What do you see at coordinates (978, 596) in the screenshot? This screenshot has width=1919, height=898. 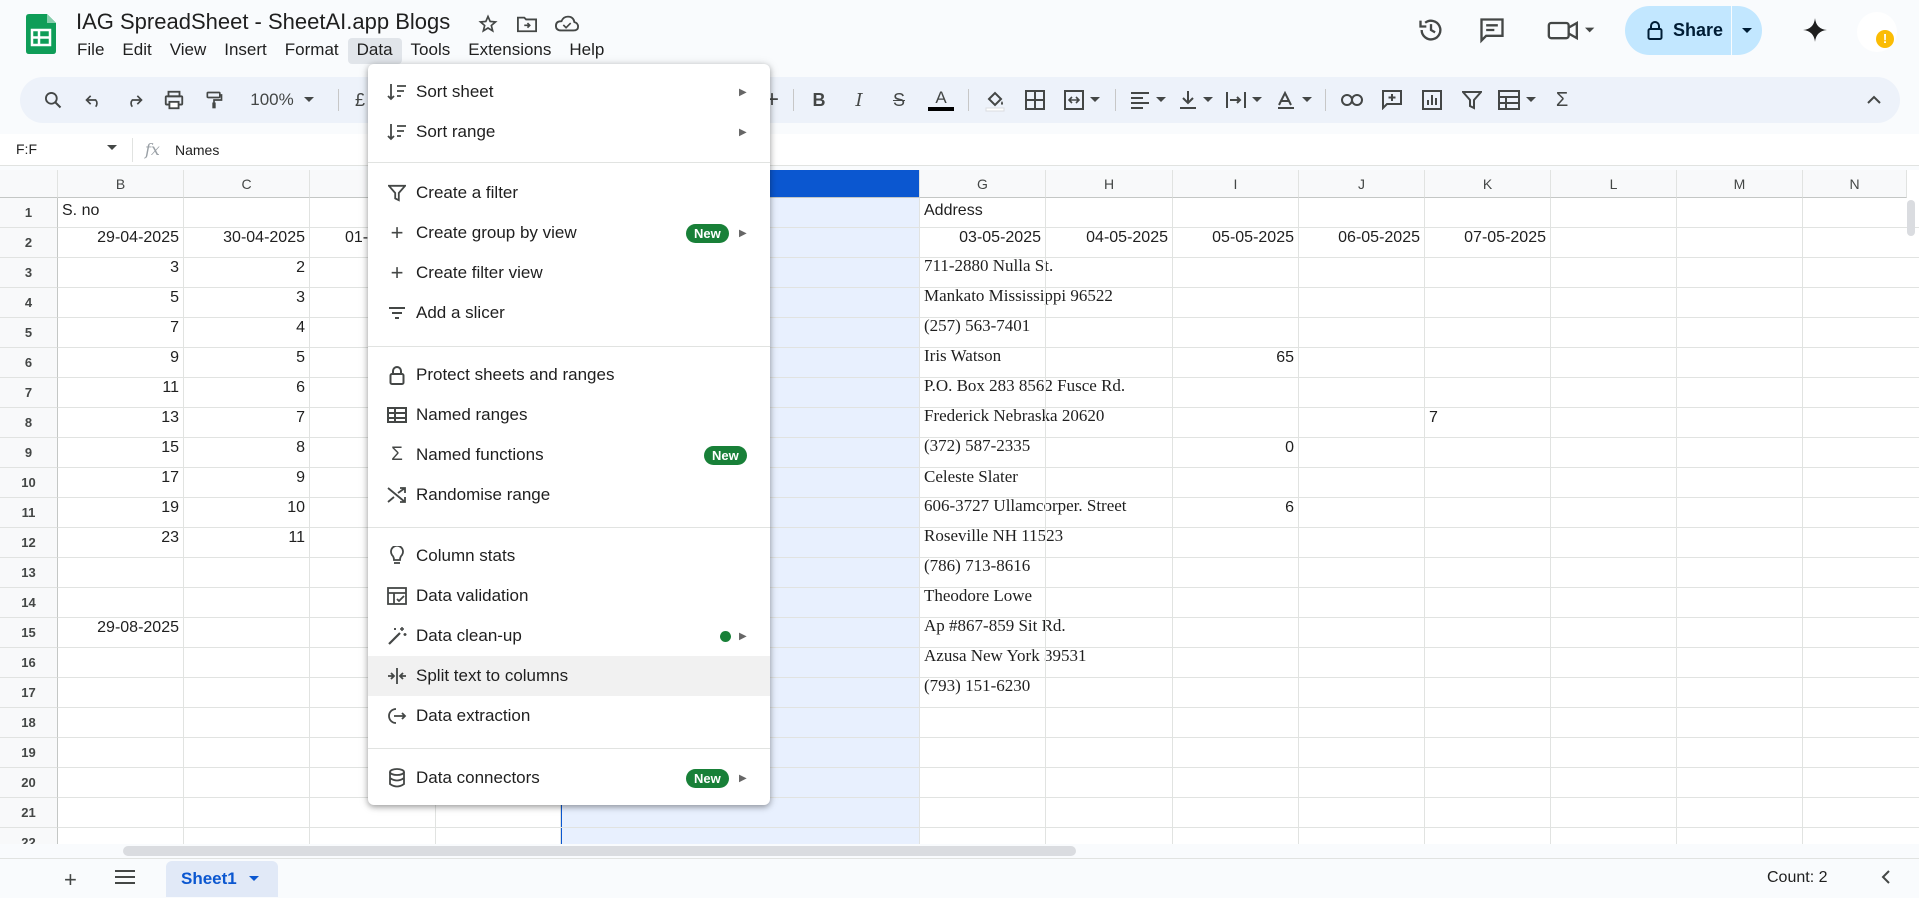 I see `cell-g14: Theodore Lowe` at bounding box center [978, 596].